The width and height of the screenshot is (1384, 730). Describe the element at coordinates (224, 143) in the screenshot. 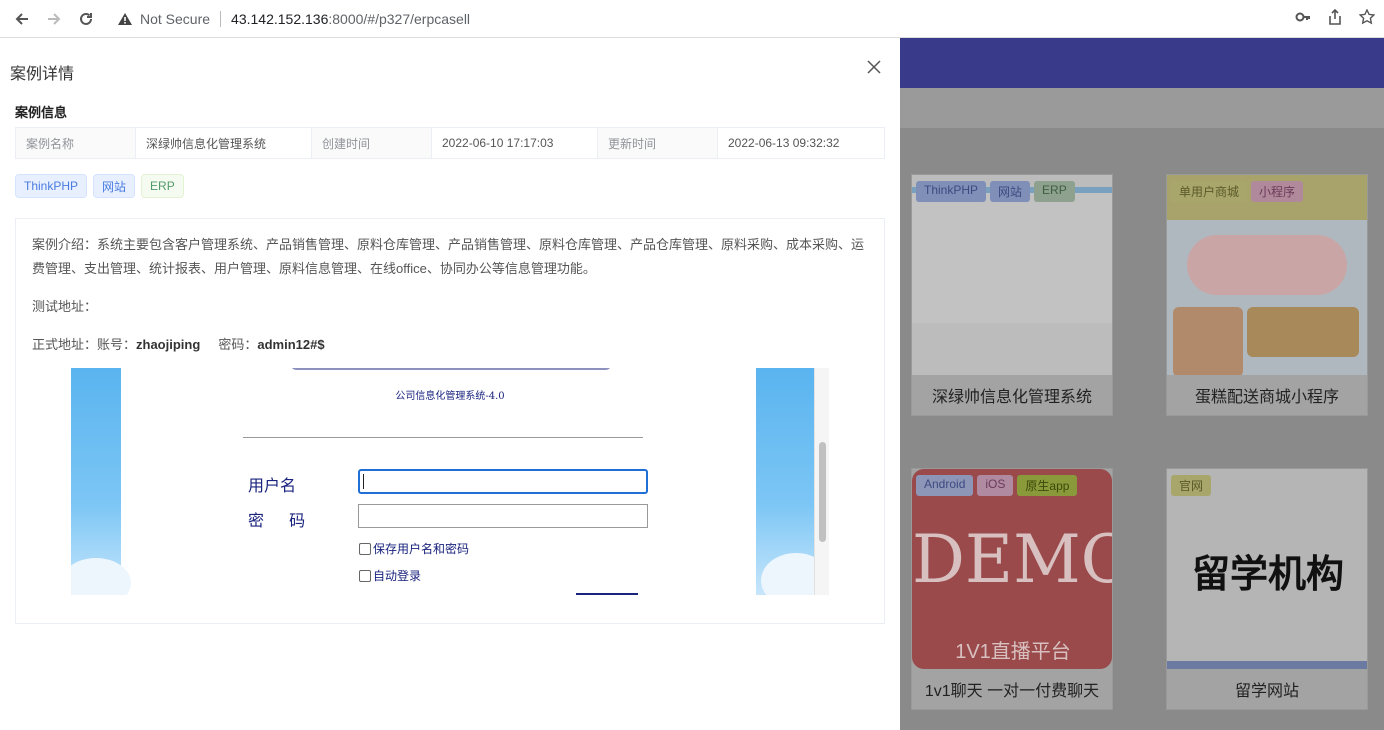

I see `case-name-value: 深绿帅信息化管理系统` at that location.